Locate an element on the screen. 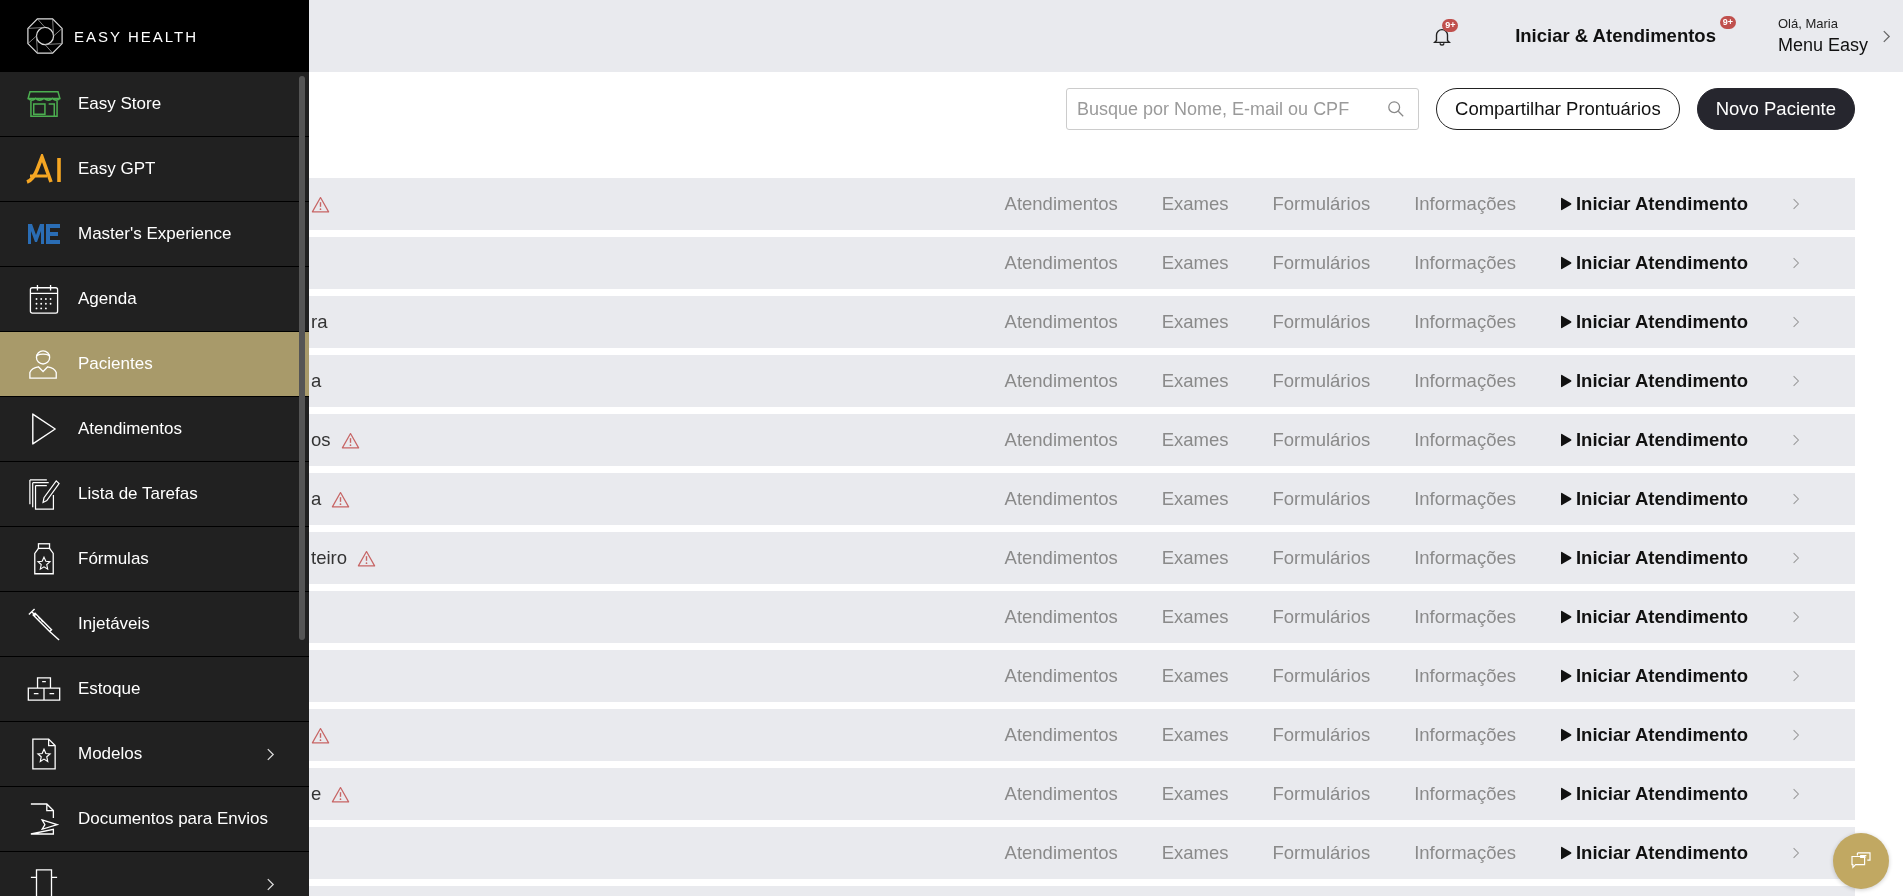 The width and height of the screenshot is (1903, 896). patient-row: e Atendimentos Exames Formulários Informações Iniciar Atendimento is located at coordinates (1082, 794).